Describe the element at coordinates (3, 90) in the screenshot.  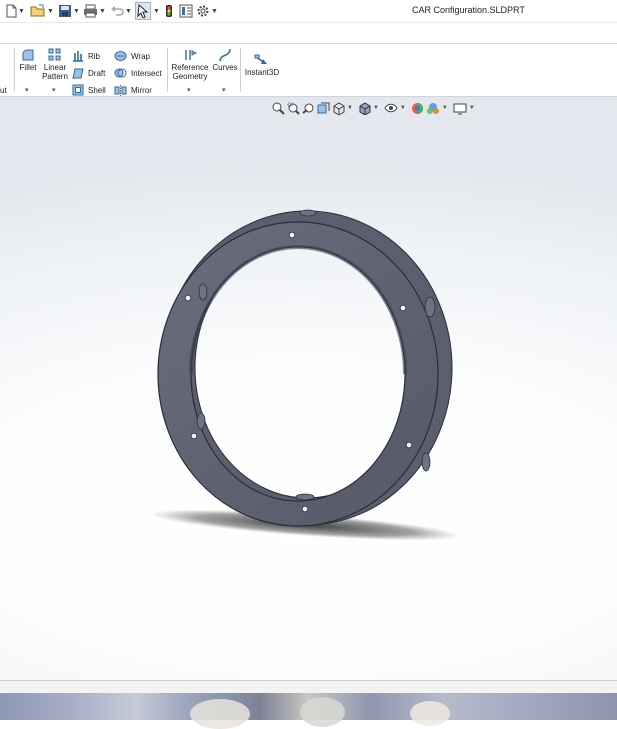
I see `cut-group-label: ut` at that location.